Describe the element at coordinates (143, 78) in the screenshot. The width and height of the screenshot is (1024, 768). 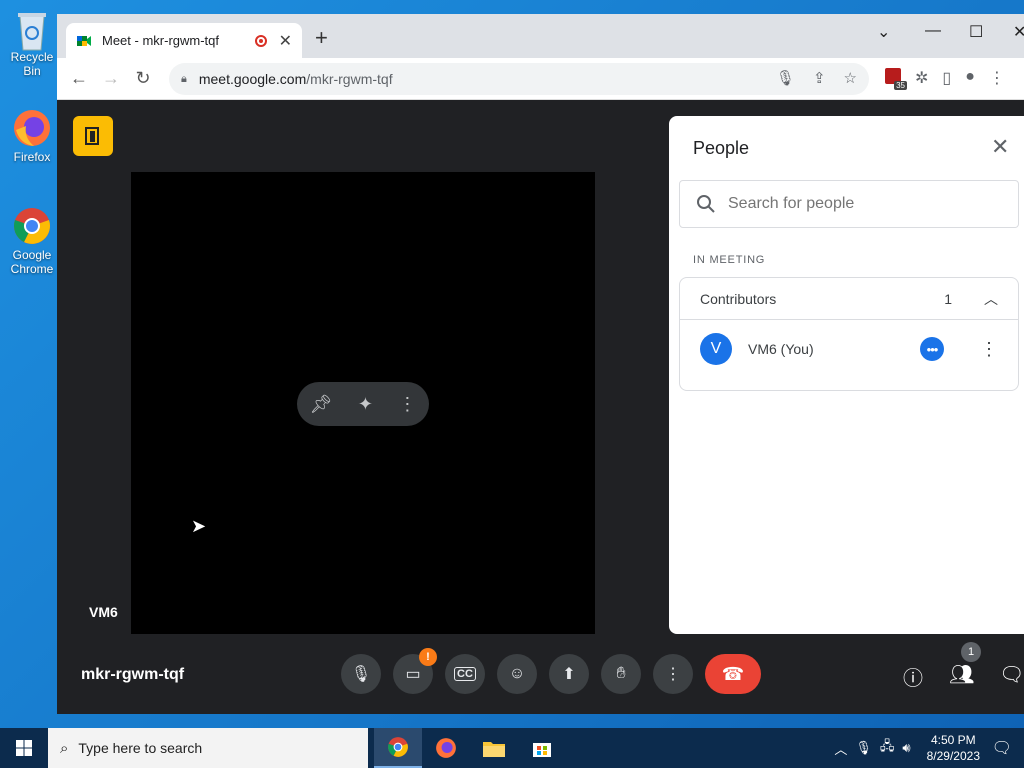
I see `reload-button: ↻` at that location.